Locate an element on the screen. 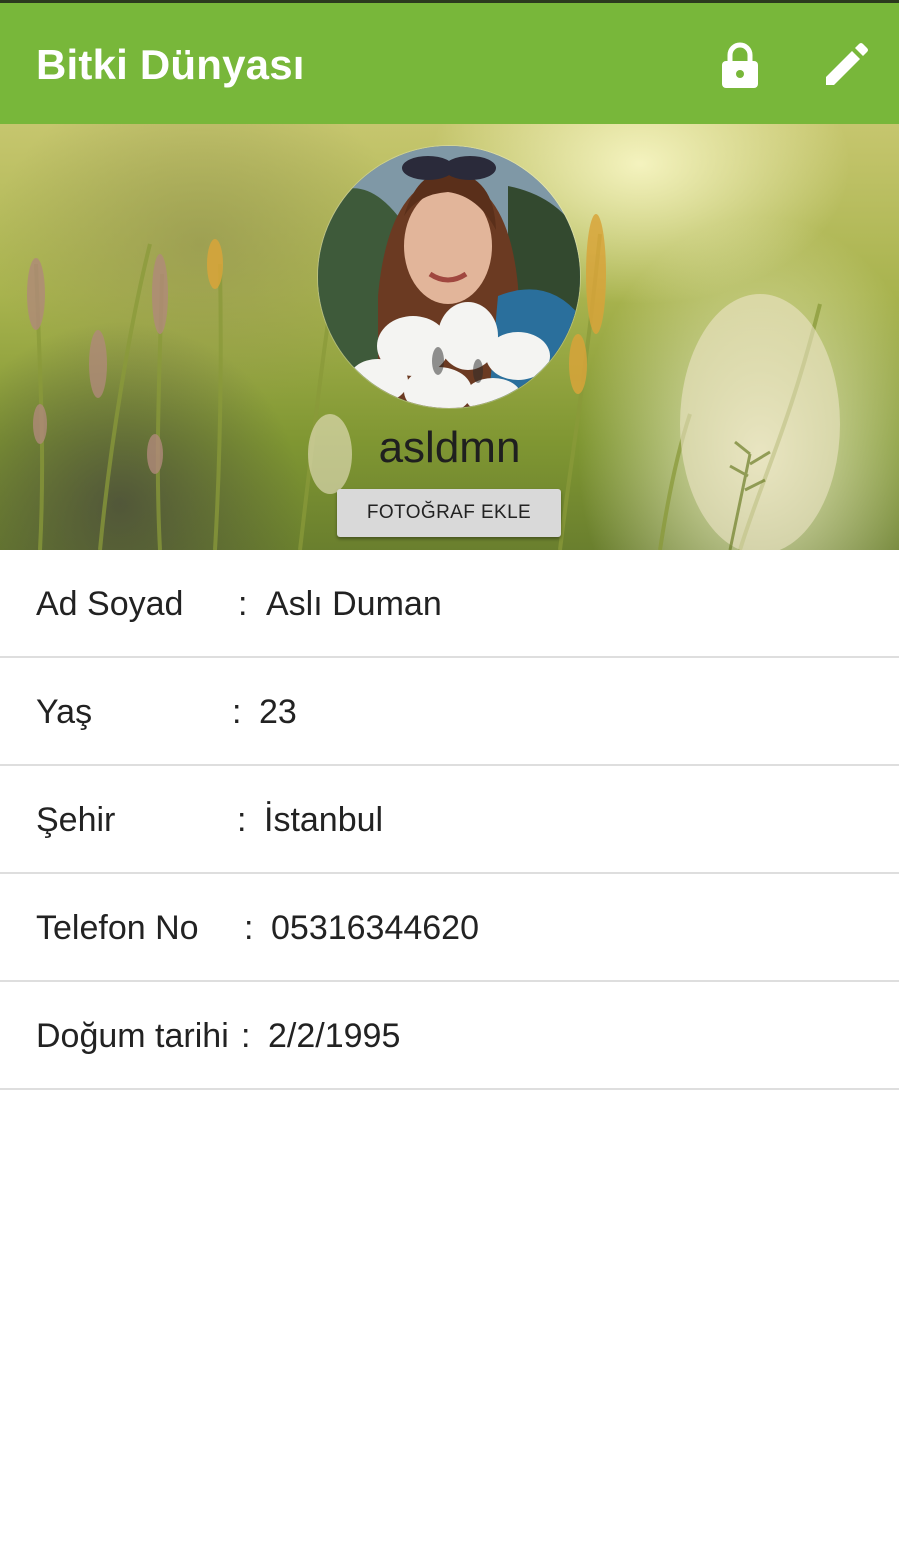 The height and width of the screenshot is (1548, 899). pencil-icon is located at coordinates (847, 64).